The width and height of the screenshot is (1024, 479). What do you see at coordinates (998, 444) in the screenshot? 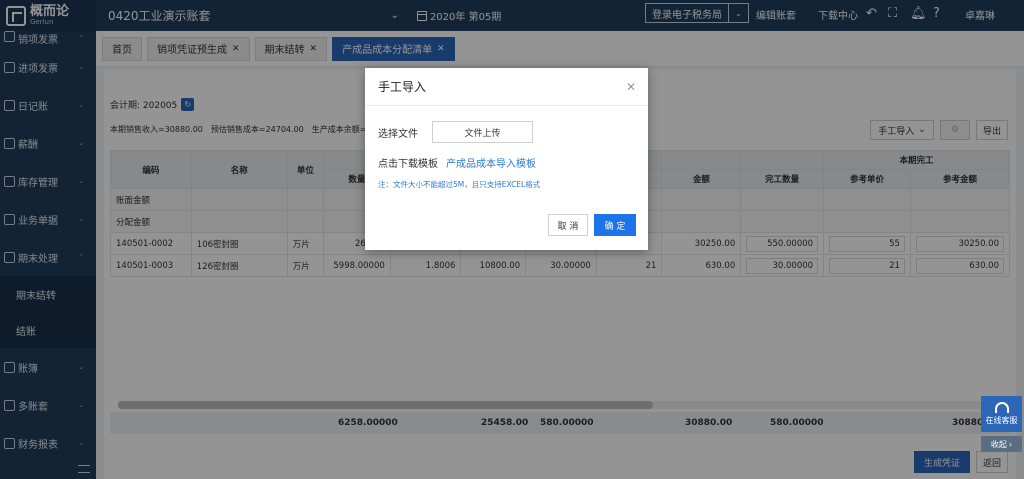
I see `collapse-label: 收起` at bounding box center [998, 444].